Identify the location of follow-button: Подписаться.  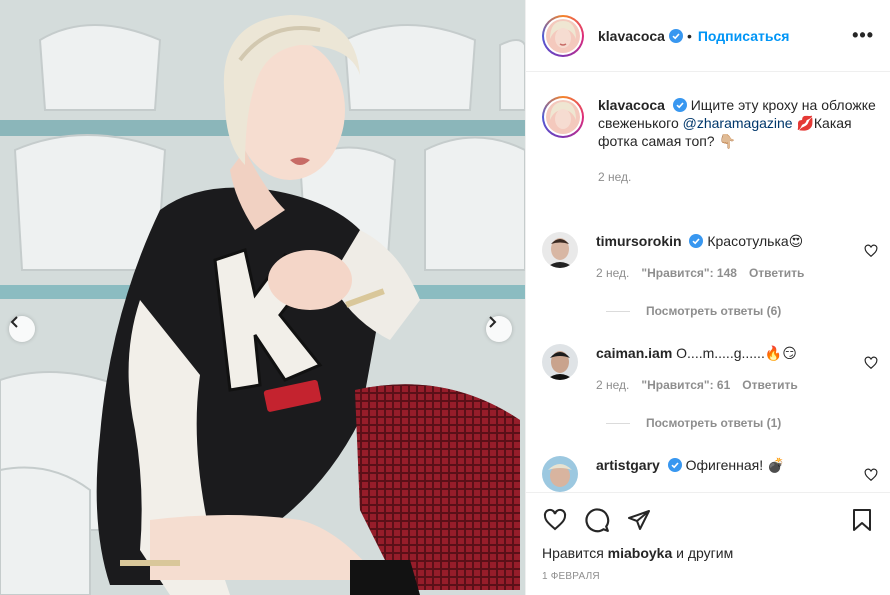
(744, 36).